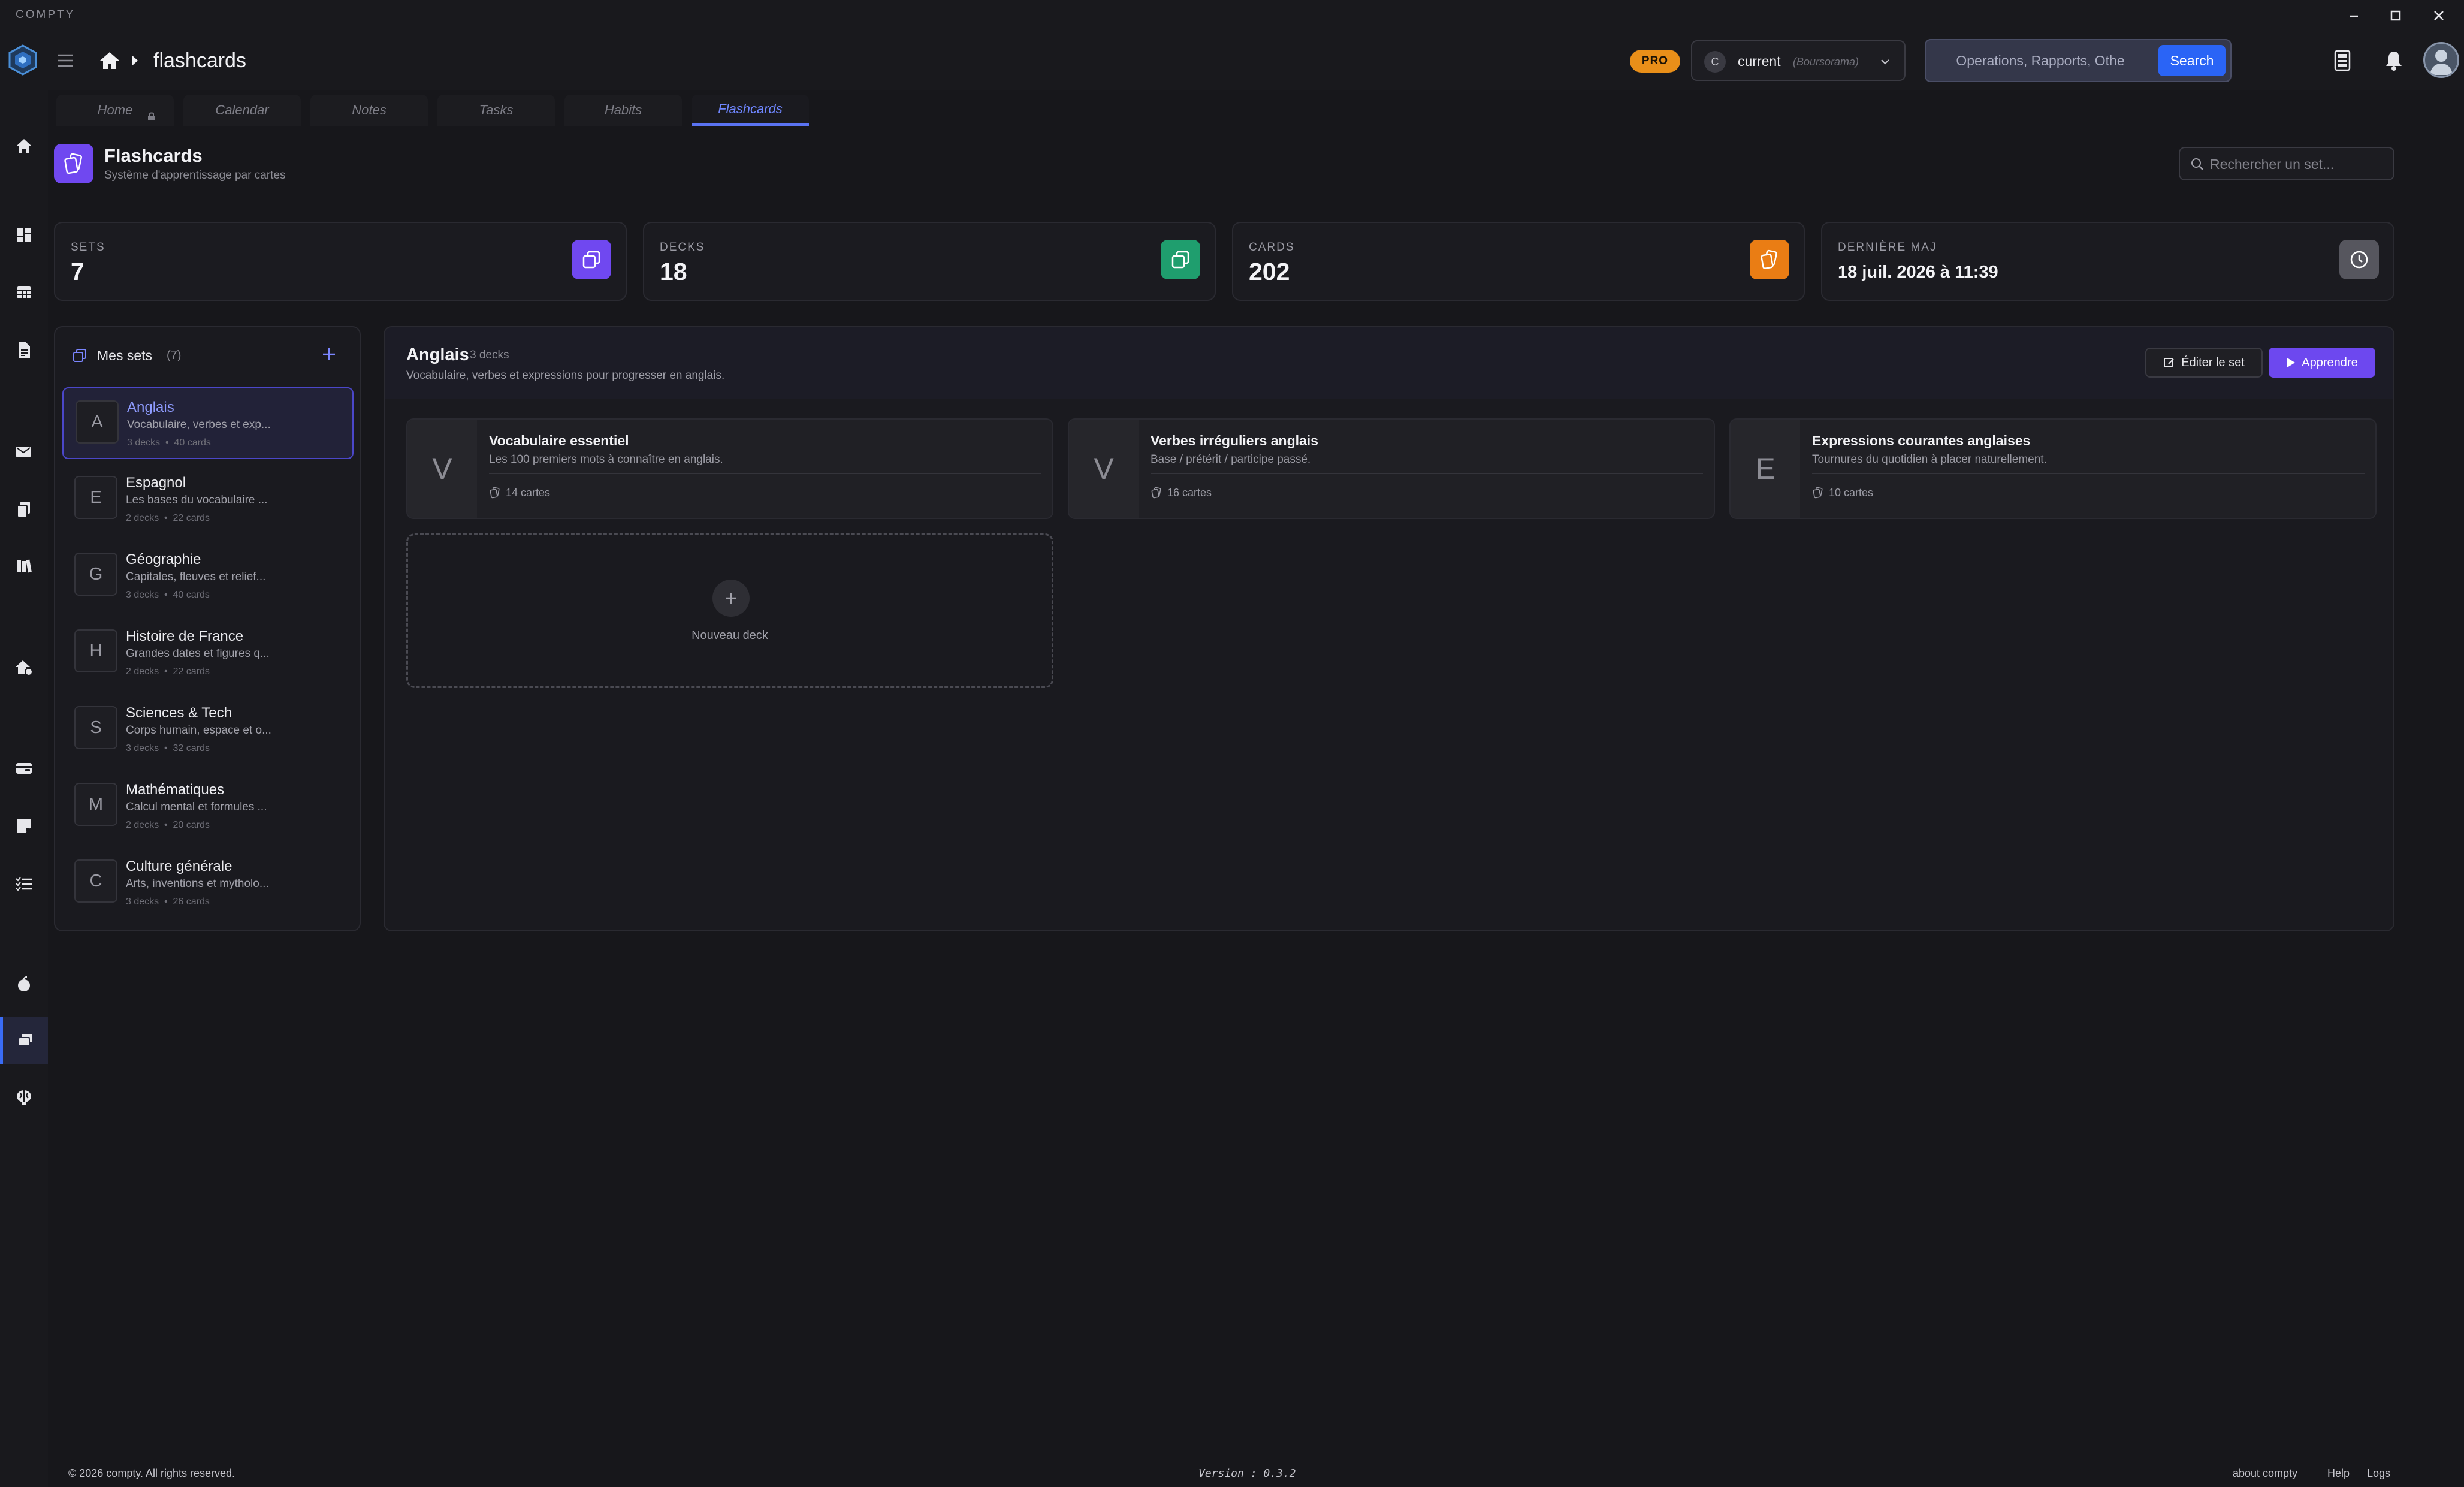 The image size is (2464, 1487). I want to click on pro-badge: PRO, so click(1655, 61).